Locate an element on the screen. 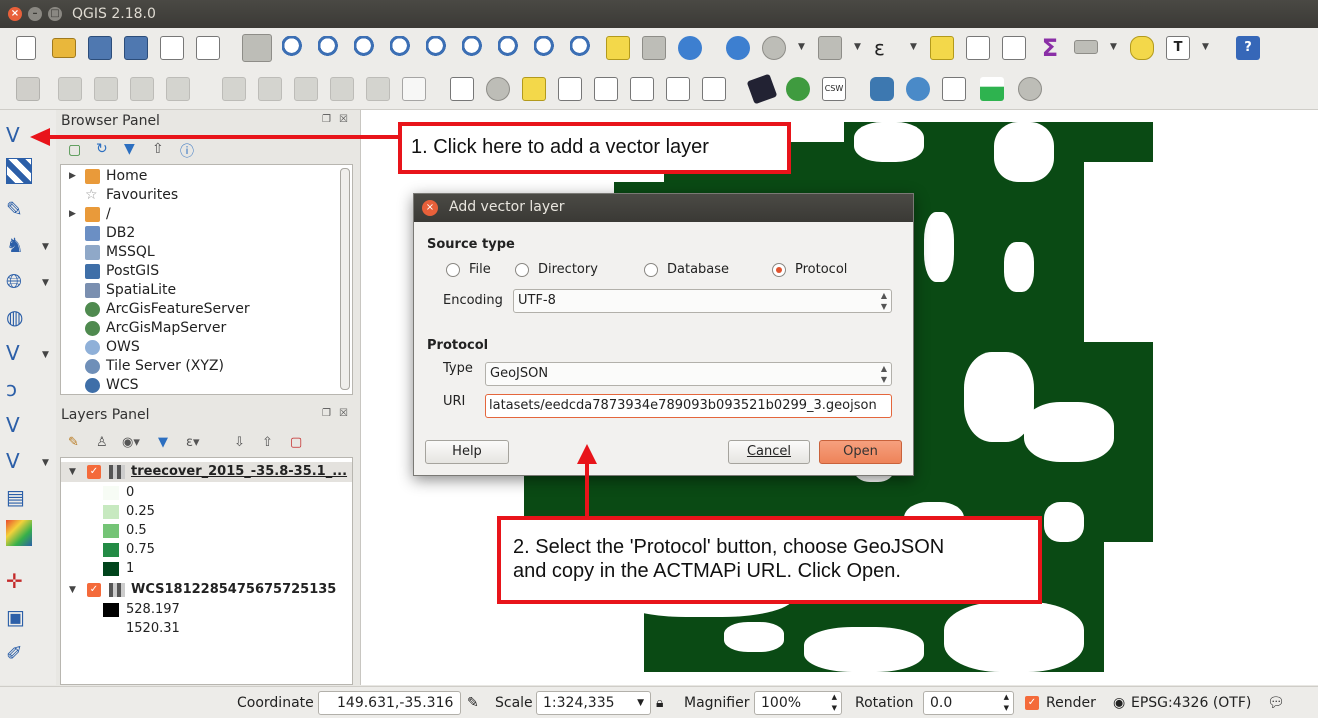  georeferencer-icon is located at coordinates (762, 89).